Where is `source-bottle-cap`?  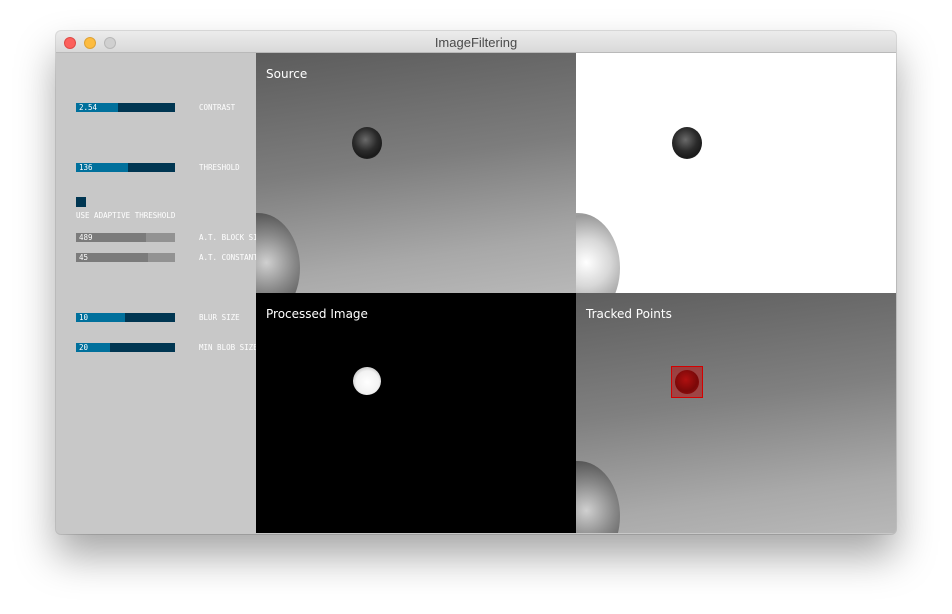 source-bottle-cap is located at coordinates (278, 253).